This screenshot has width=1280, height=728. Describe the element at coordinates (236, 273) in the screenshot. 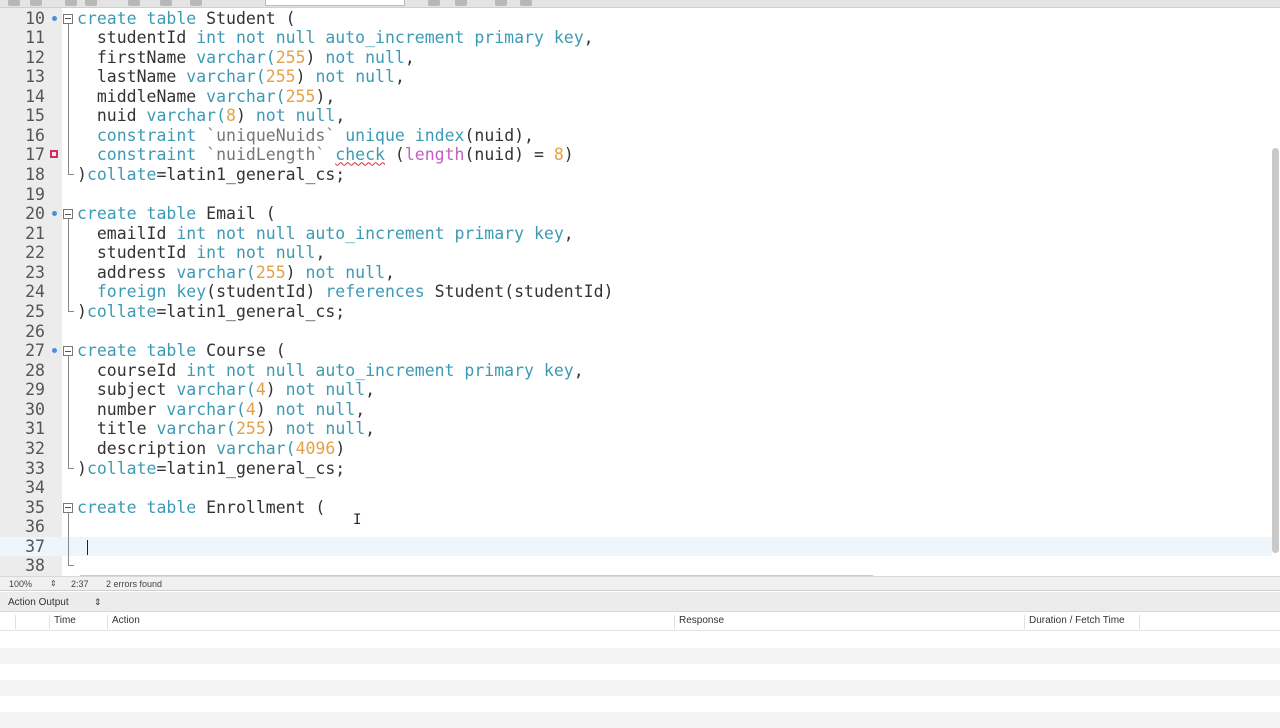

I see `code-text: address varchar(255) not null,` at that location.